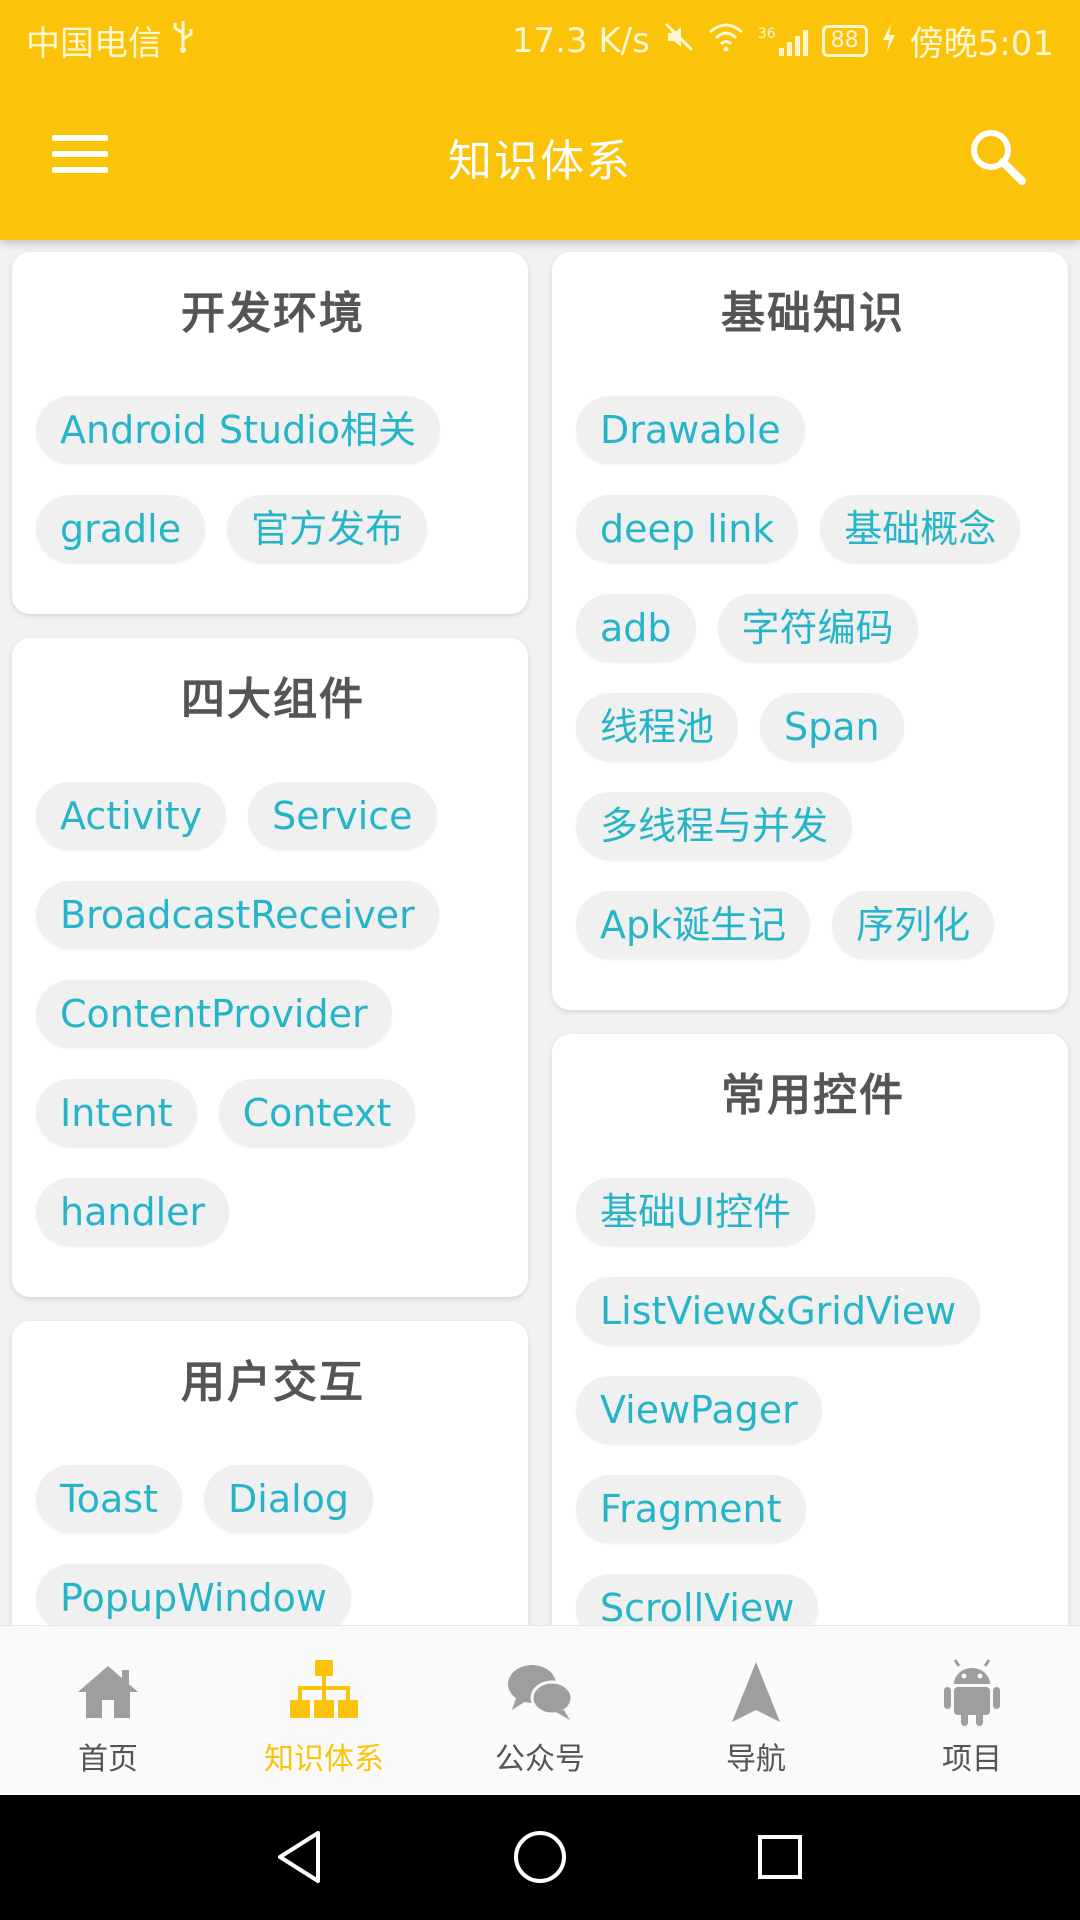 The height and width of the screenshot is (1920, 1080). I want to click on toolbar: 知识体系, so click(540, 155).